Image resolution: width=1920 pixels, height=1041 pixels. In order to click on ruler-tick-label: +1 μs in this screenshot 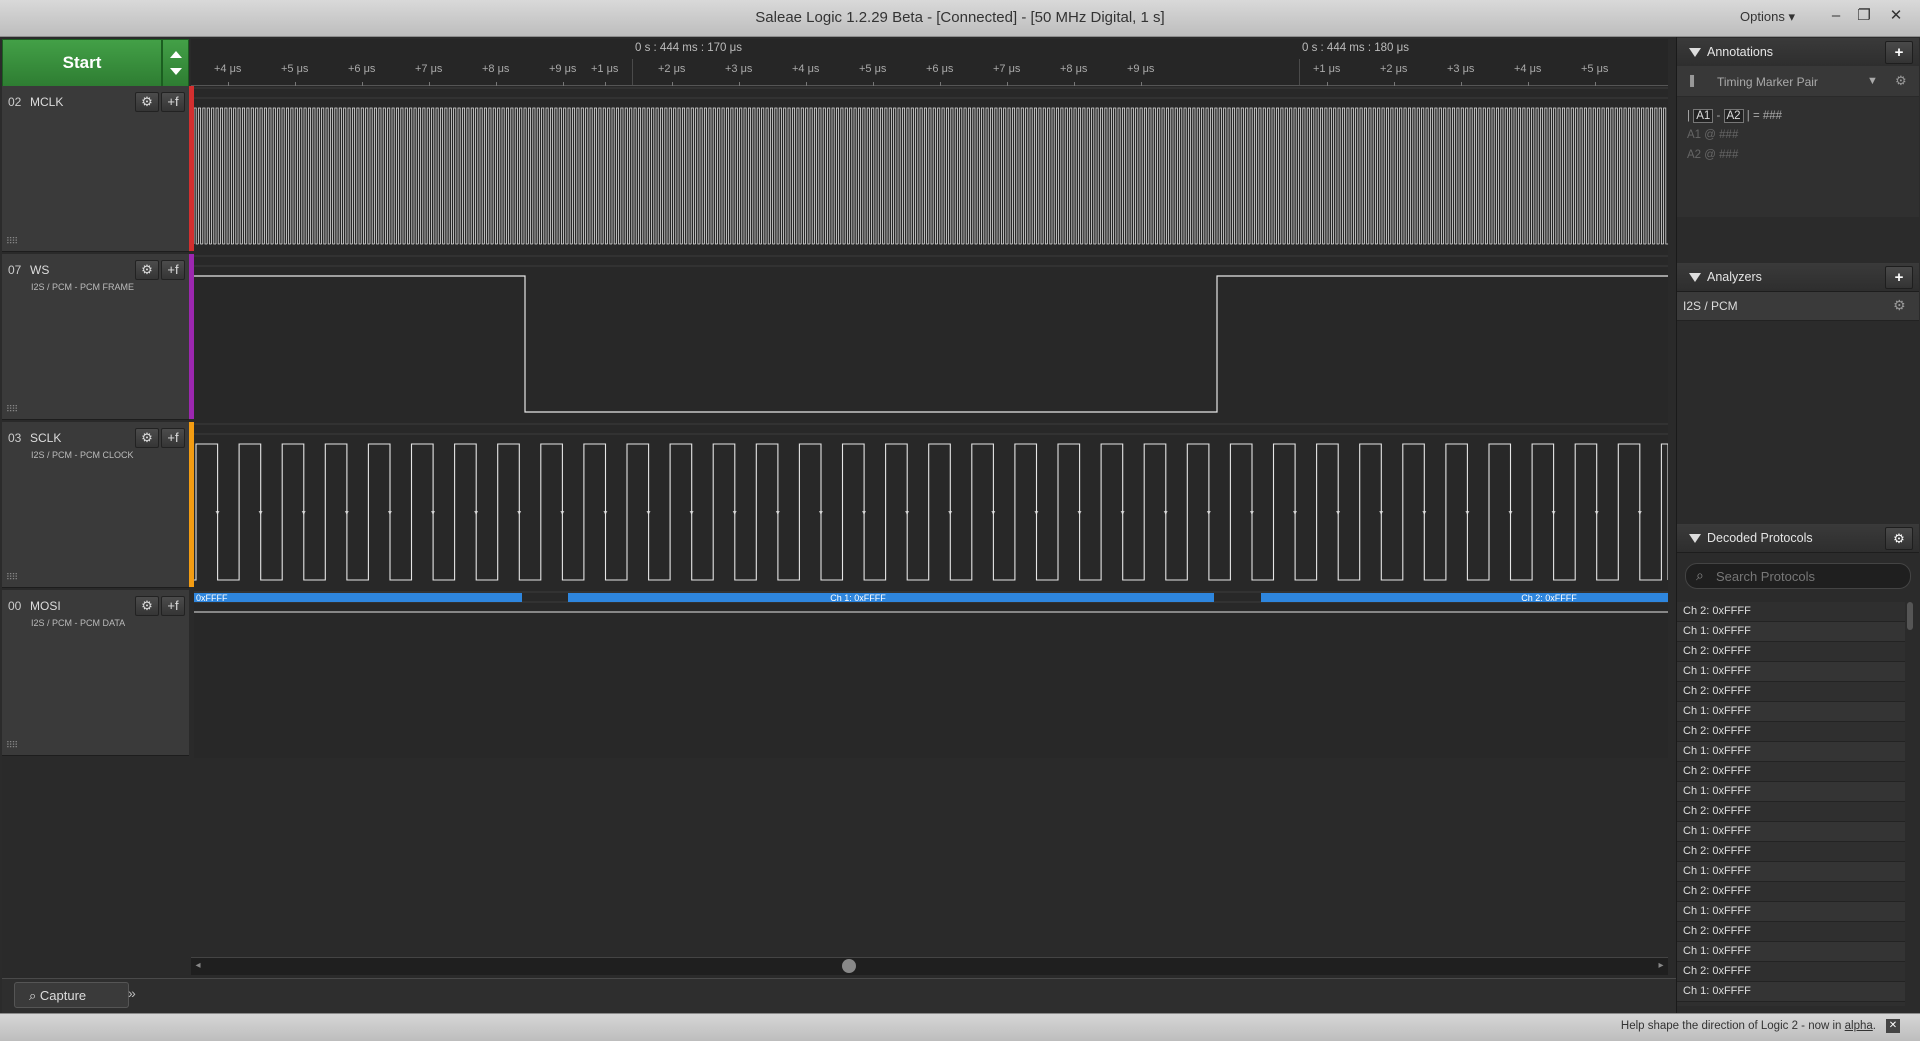, I will do `click(605, 69)`.